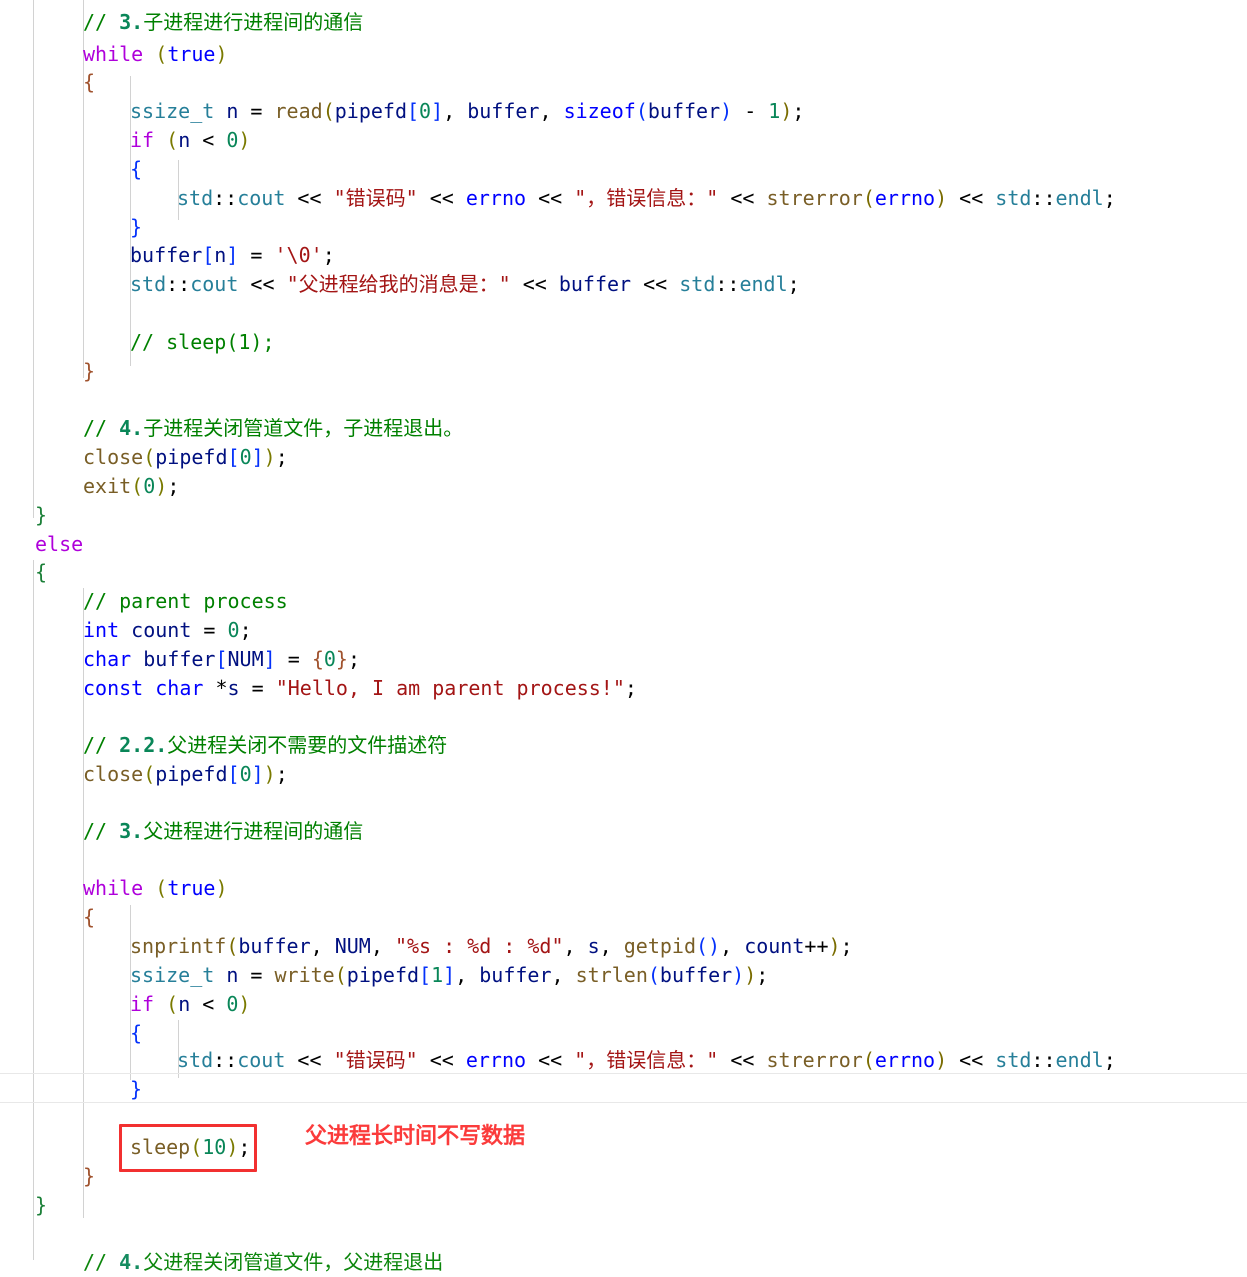 This screenshot has width=1247, height=1277. I want to click on code-line: // sleep(1);, so click(202, 342).